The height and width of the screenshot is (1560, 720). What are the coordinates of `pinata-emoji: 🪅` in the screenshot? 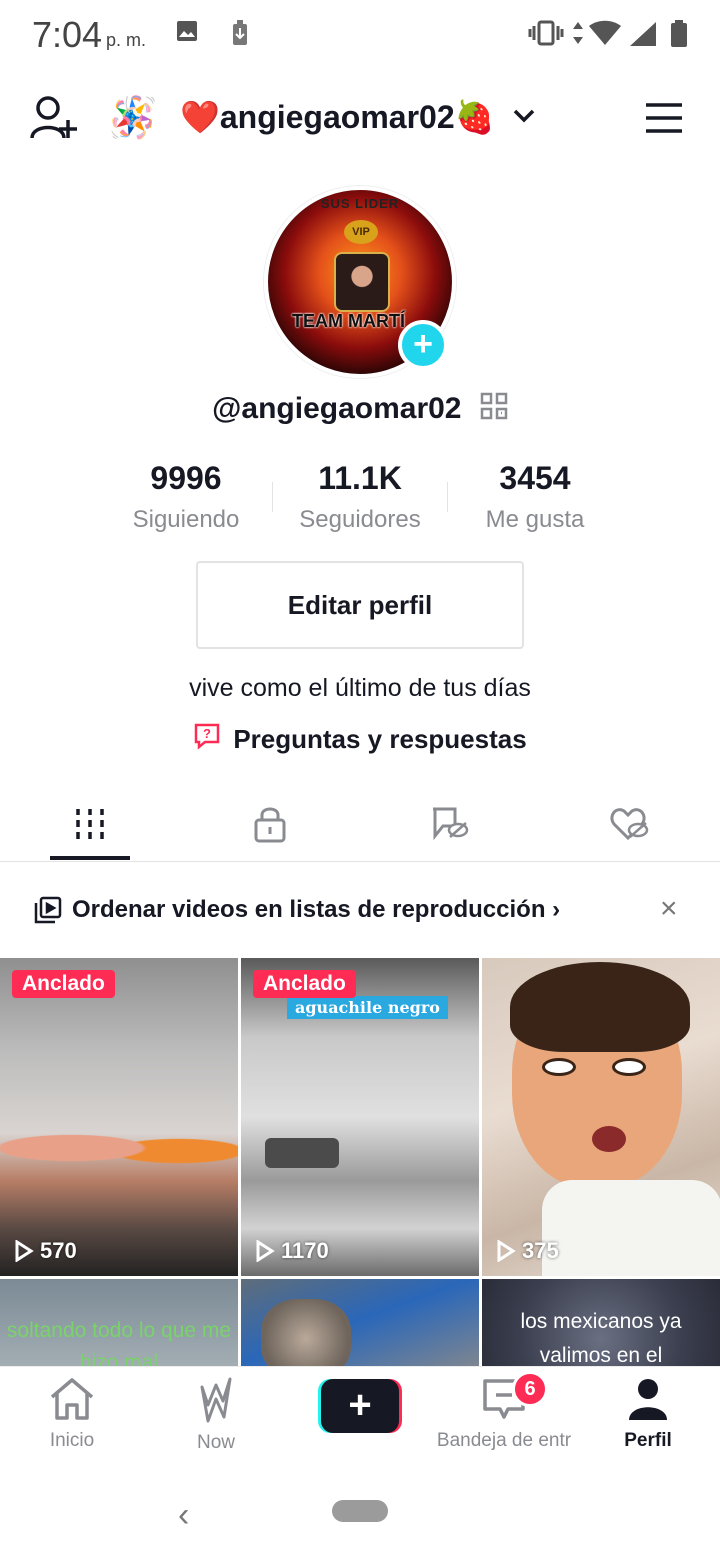 It's located at (133, 118).